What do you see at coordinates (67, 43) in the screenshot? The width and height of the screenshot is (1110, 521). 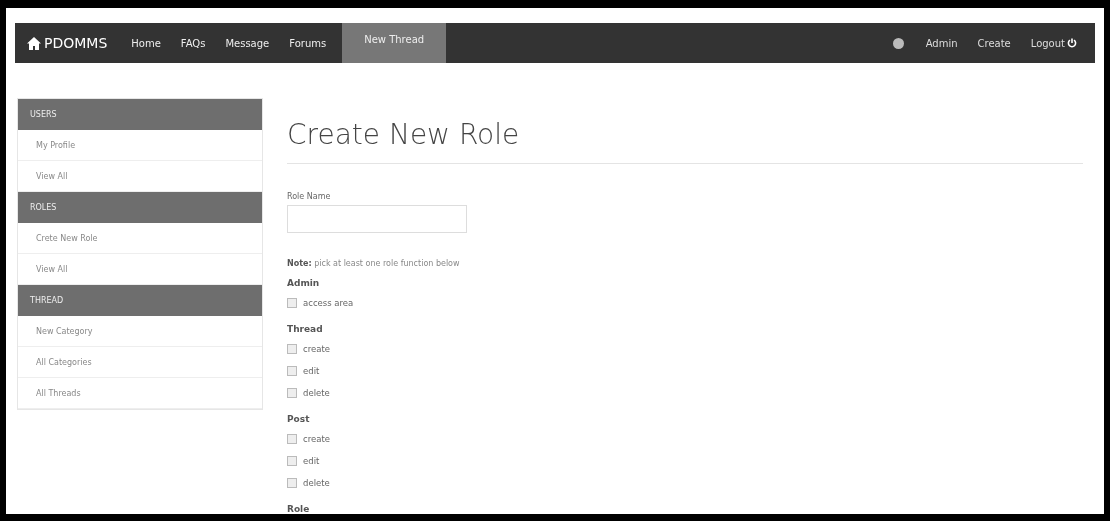 I see `brand-logo: PDOMMS` at bounding box center [67, 43].